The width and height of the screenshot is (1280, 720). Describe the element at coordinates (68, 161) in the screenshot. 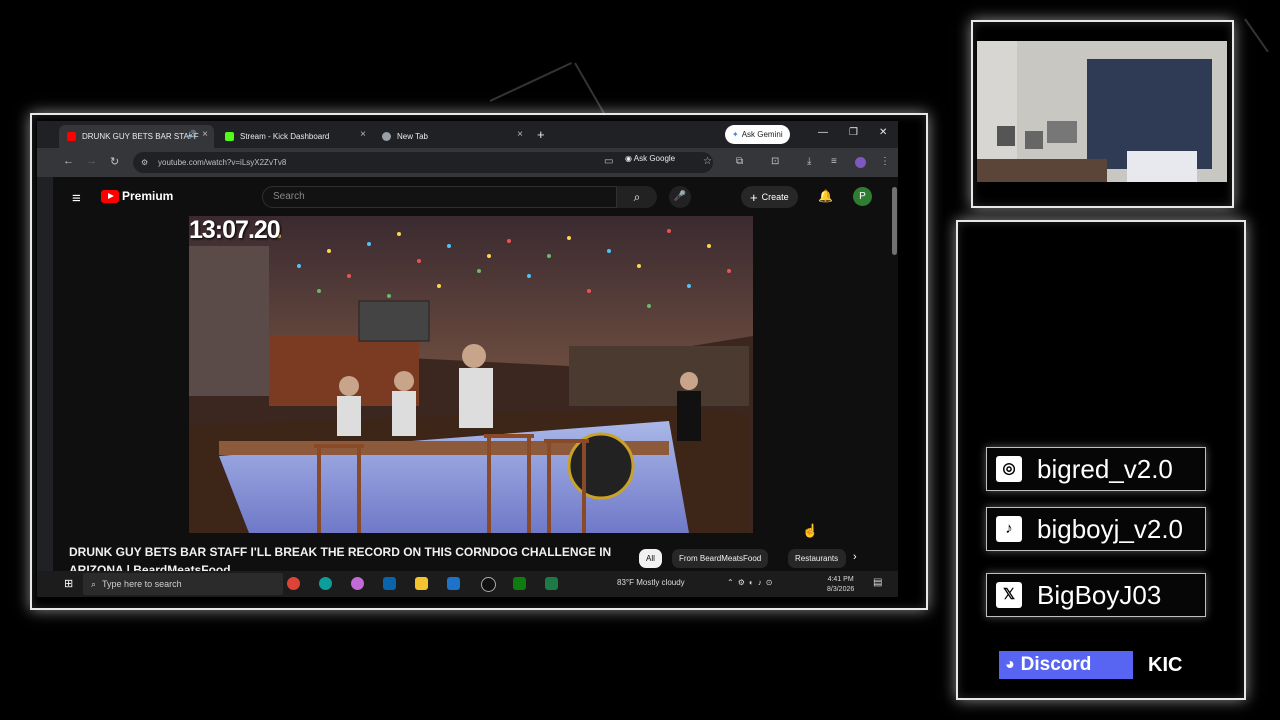

I see `back-arrow-icon: ←` at that location.